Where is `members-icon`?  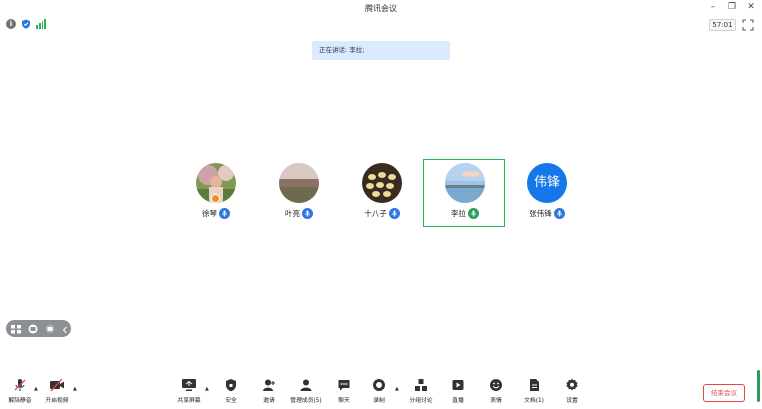 members-icon is located at coordinates (306, 385).